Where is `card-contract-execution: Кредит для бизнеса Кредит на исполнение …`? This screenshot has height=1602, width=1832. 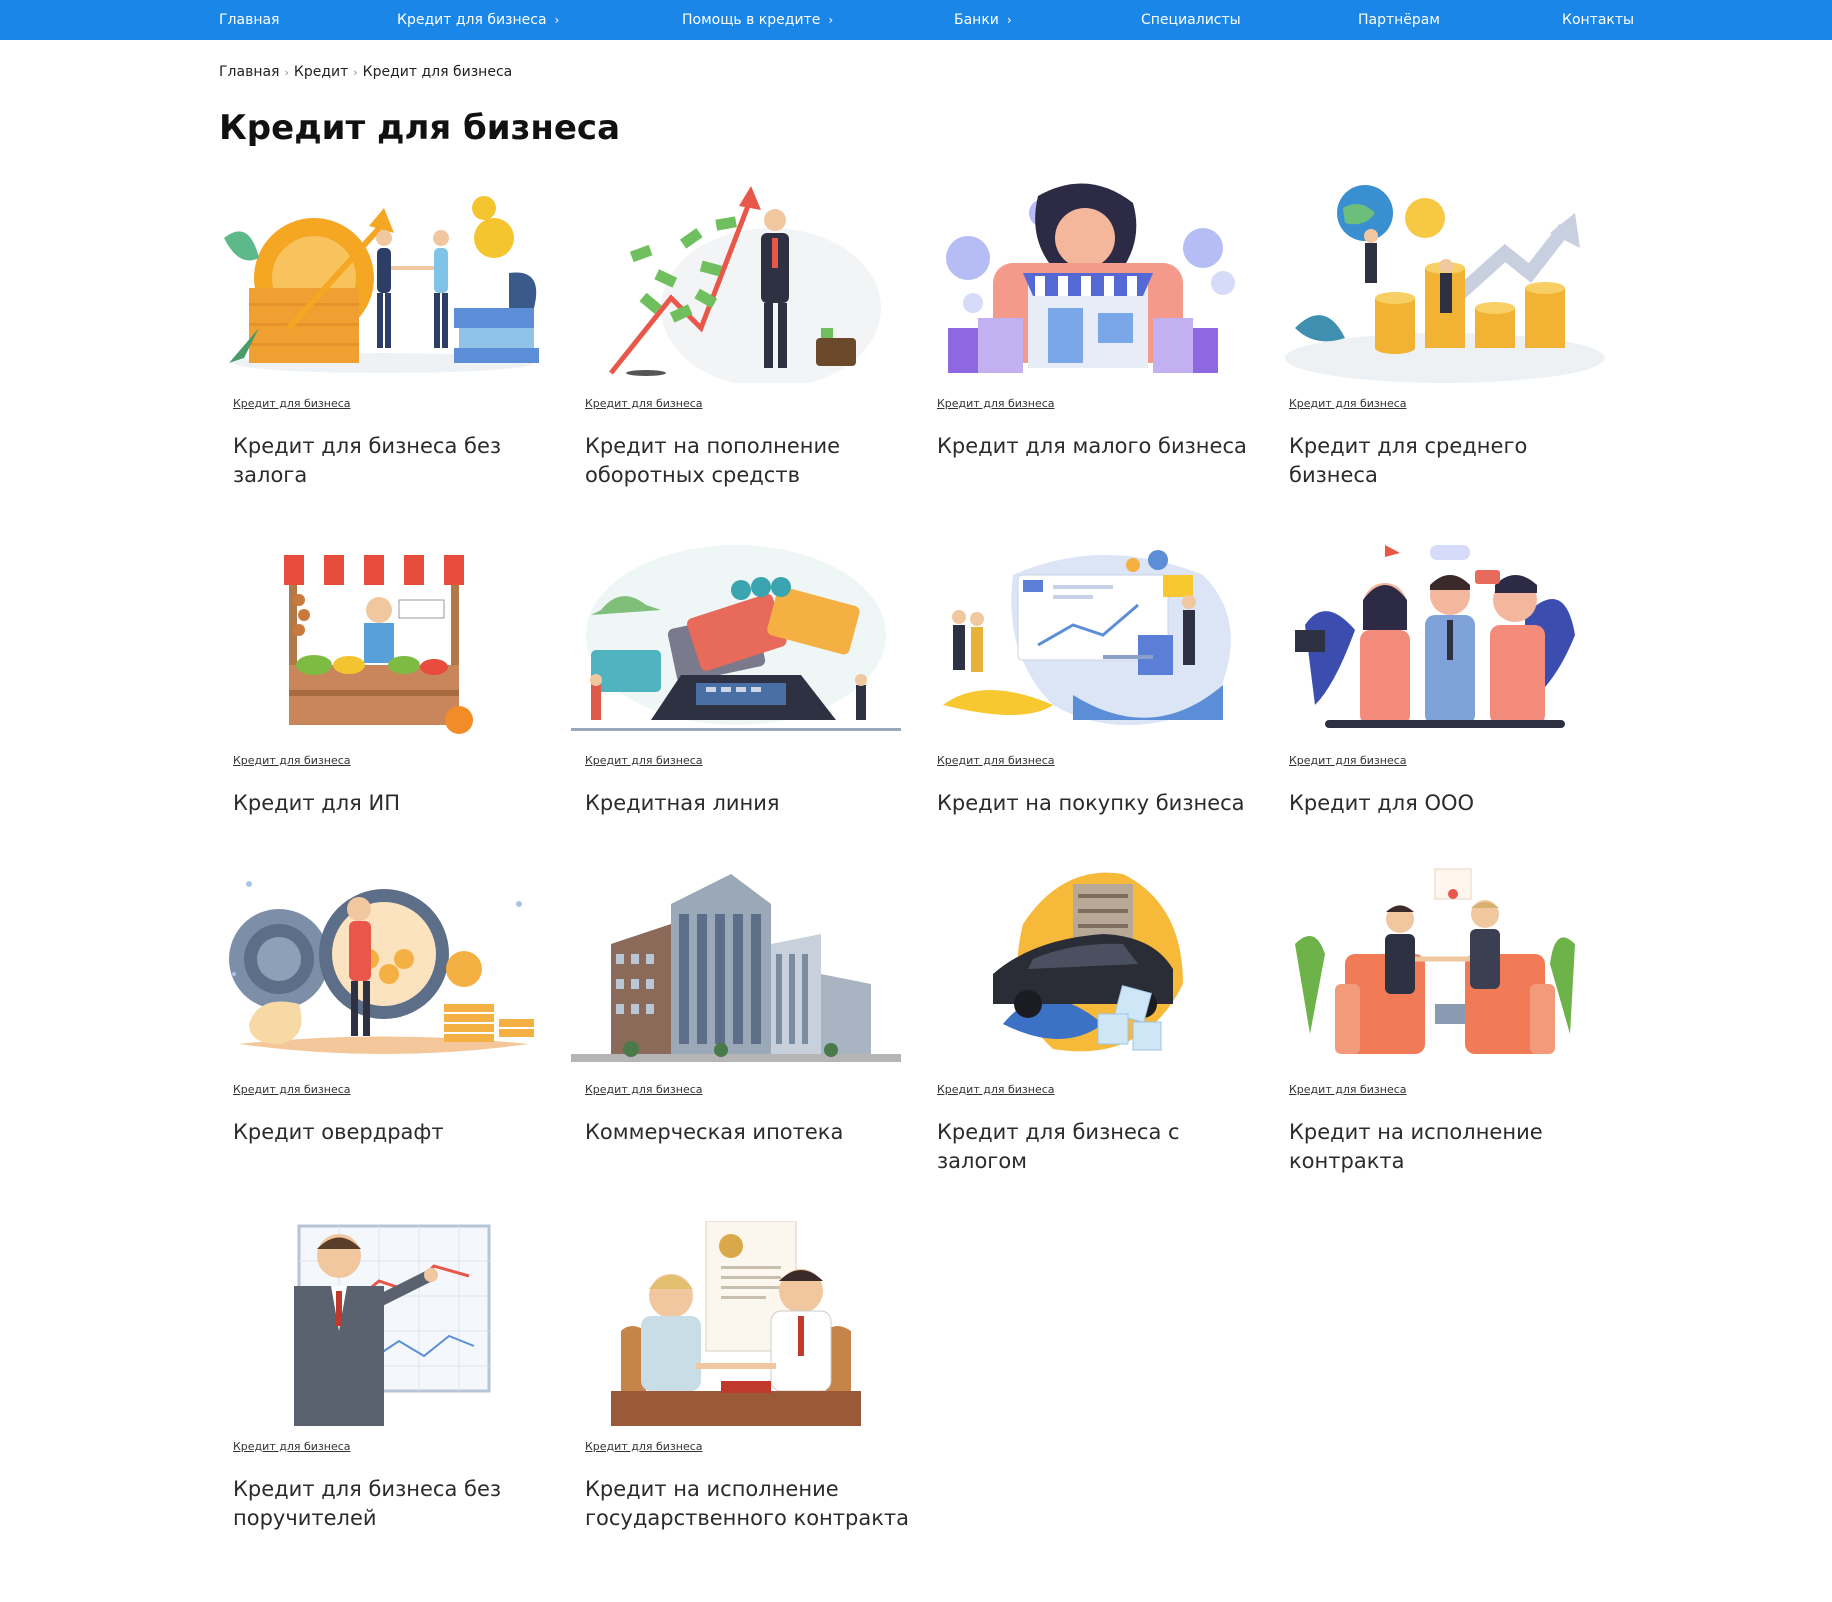
card-contract-execution: Кредит для бизнеса Кредит на исполнение … is located at coordinates (1440, 1018).